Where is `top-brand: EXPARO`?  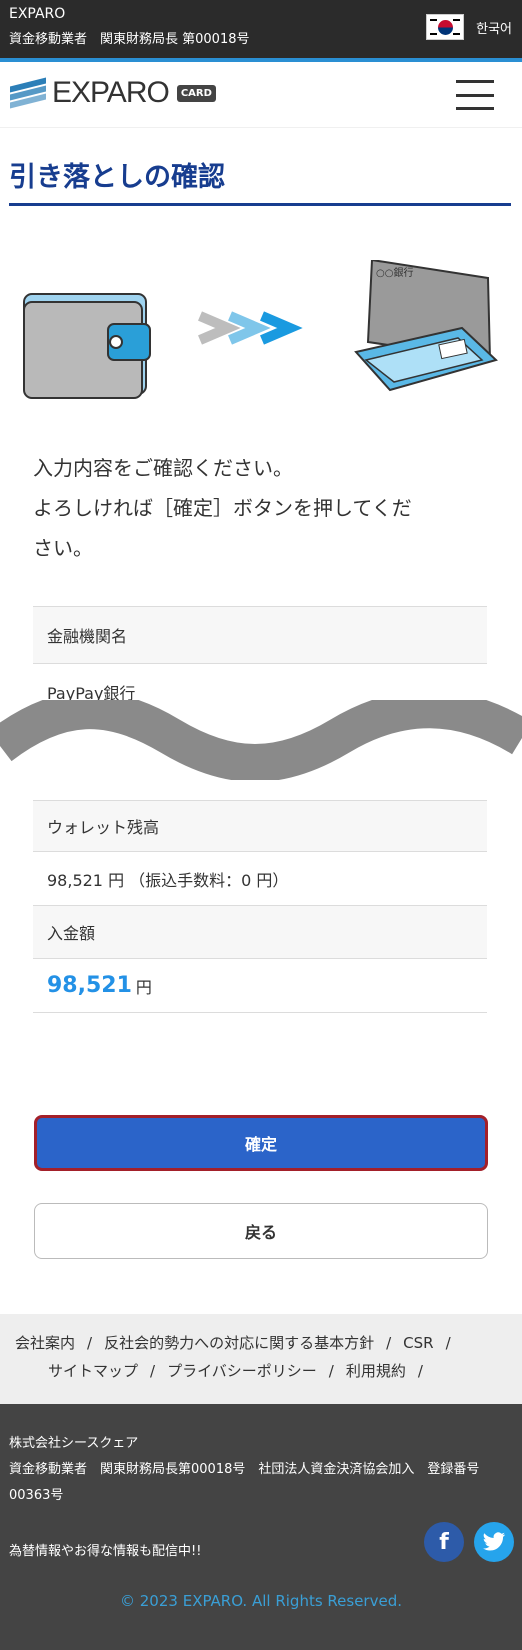 top-brand: EXPARO is located at coordinates (37, 14).